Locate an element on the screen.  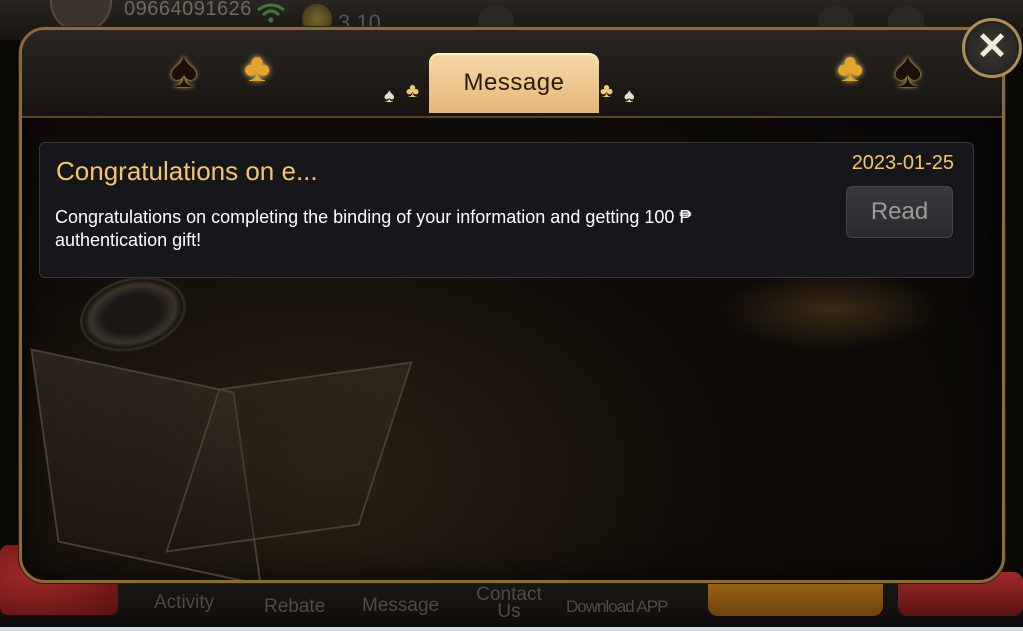
nav-message: Message is located at coordinates (400, 605).